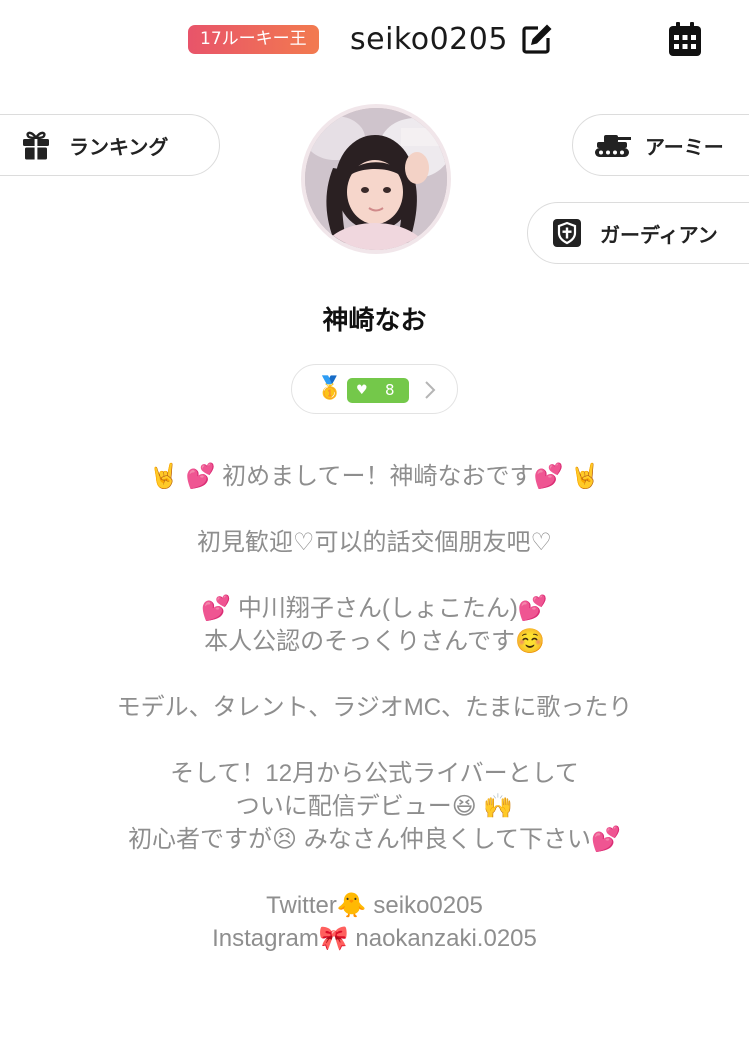  Describe the element at coordinates (374, 806) in the screenshot. I see `bio-line: ついに配信デビュー😆 🙌` at that location.